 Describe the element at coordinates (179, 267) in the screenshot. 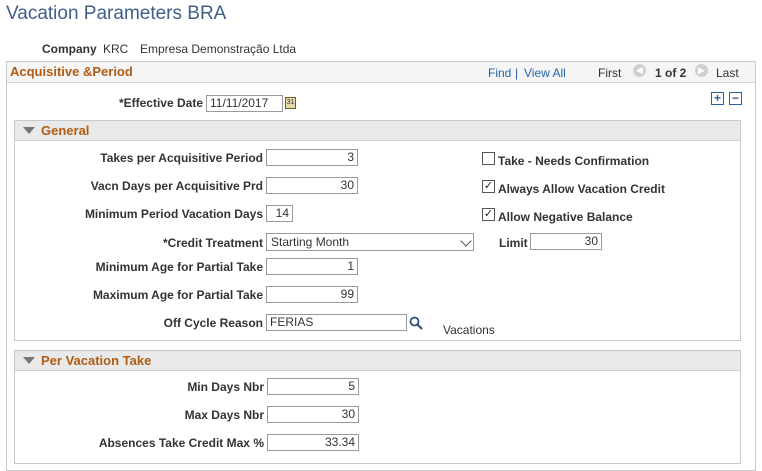

I see `min-age-label: Minimum Age for Partial Take` at that location.